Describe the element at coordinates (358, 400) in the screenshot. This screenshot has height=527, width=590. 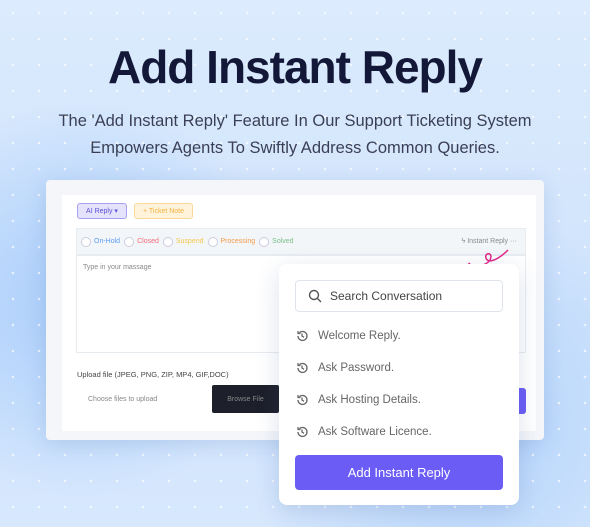
I see `reply-item-hosting: Ask Hosting Details.` at that location.